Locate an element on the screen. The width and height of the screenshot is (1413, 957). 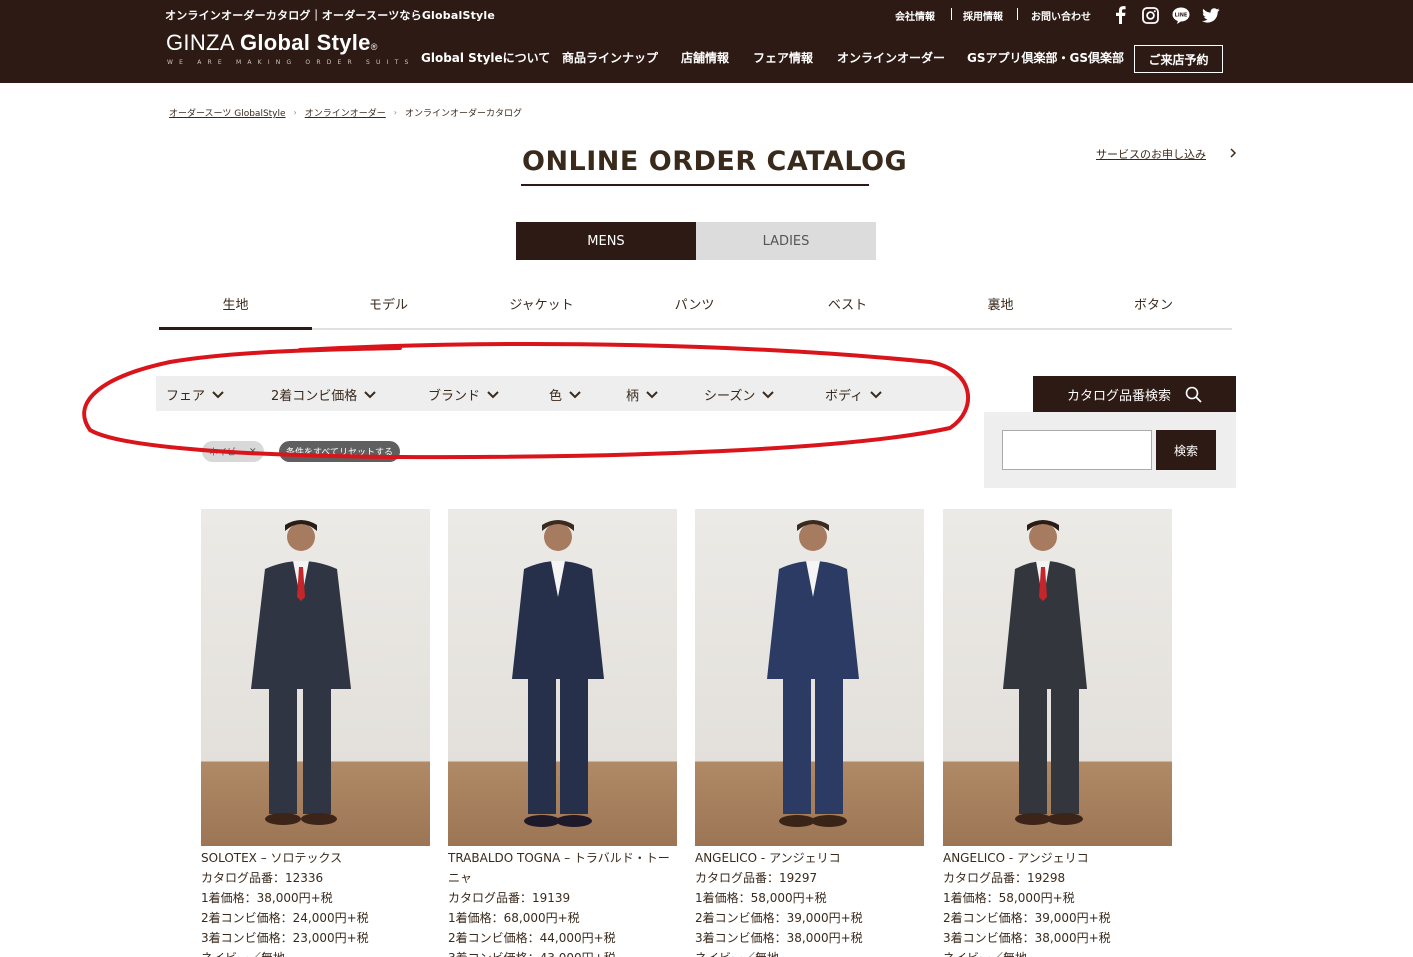
logo-mark: ® is located at coordinates (374, 47).